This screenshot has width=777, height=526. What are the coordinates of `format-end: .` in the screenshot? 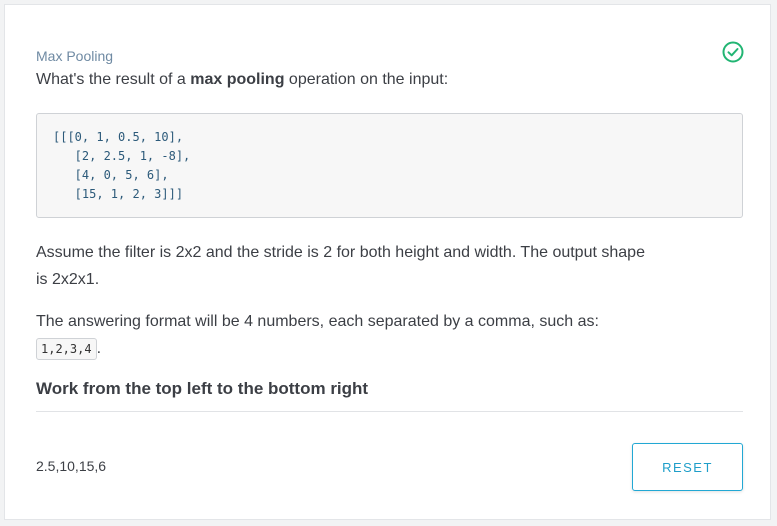 It's located at (99, 348).